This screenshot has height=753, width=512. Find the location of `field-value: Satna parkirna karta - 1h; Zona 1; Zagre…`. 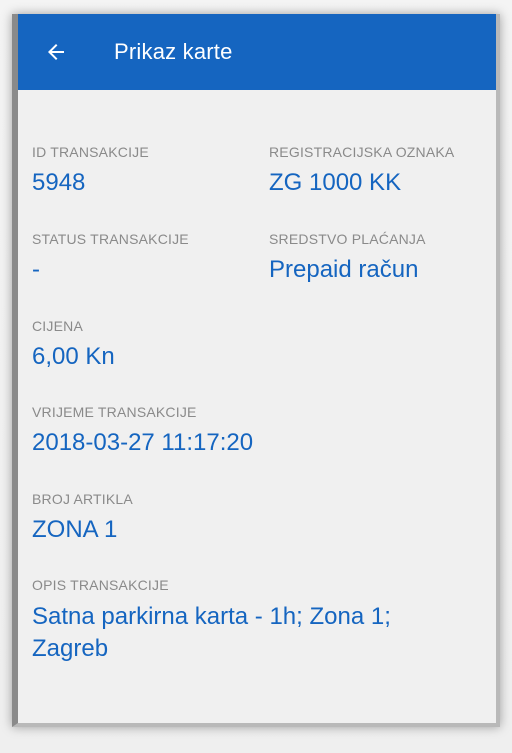

field-value: Satna parkirna karta - 1h; Zona 1; Zagre… is located at coordinates (211, 632).